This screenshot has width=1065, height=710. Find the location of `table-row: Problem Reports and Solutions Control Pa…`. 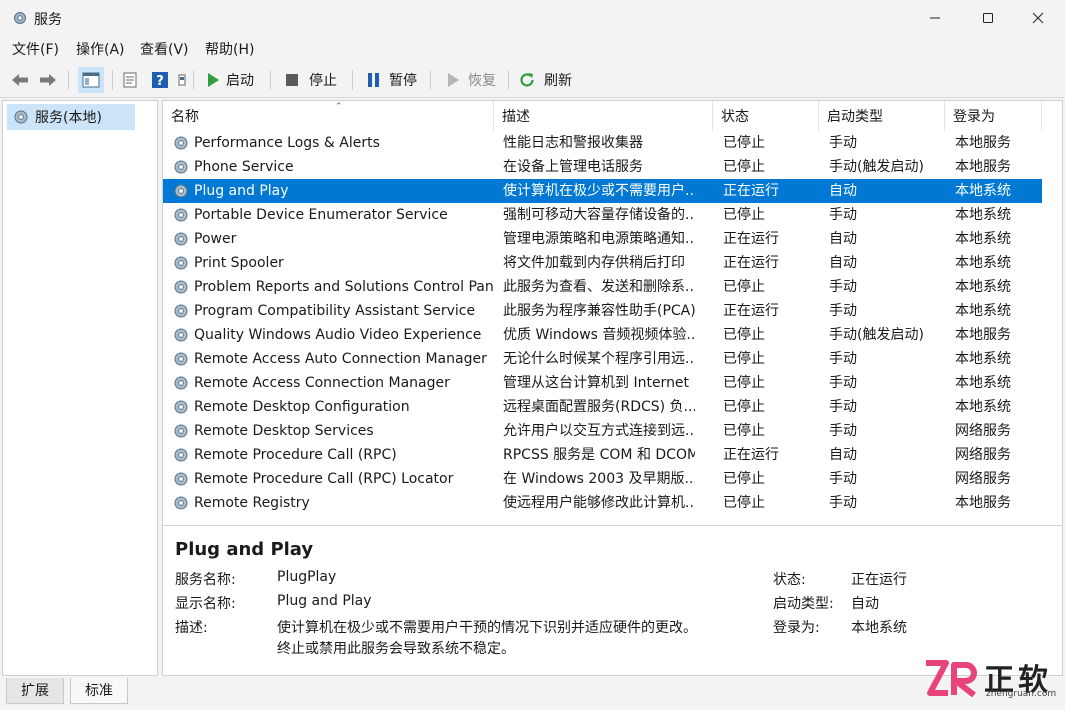

table-row: Problem Reports and Solutions Control Pa… is located at coordinates (602, 287).